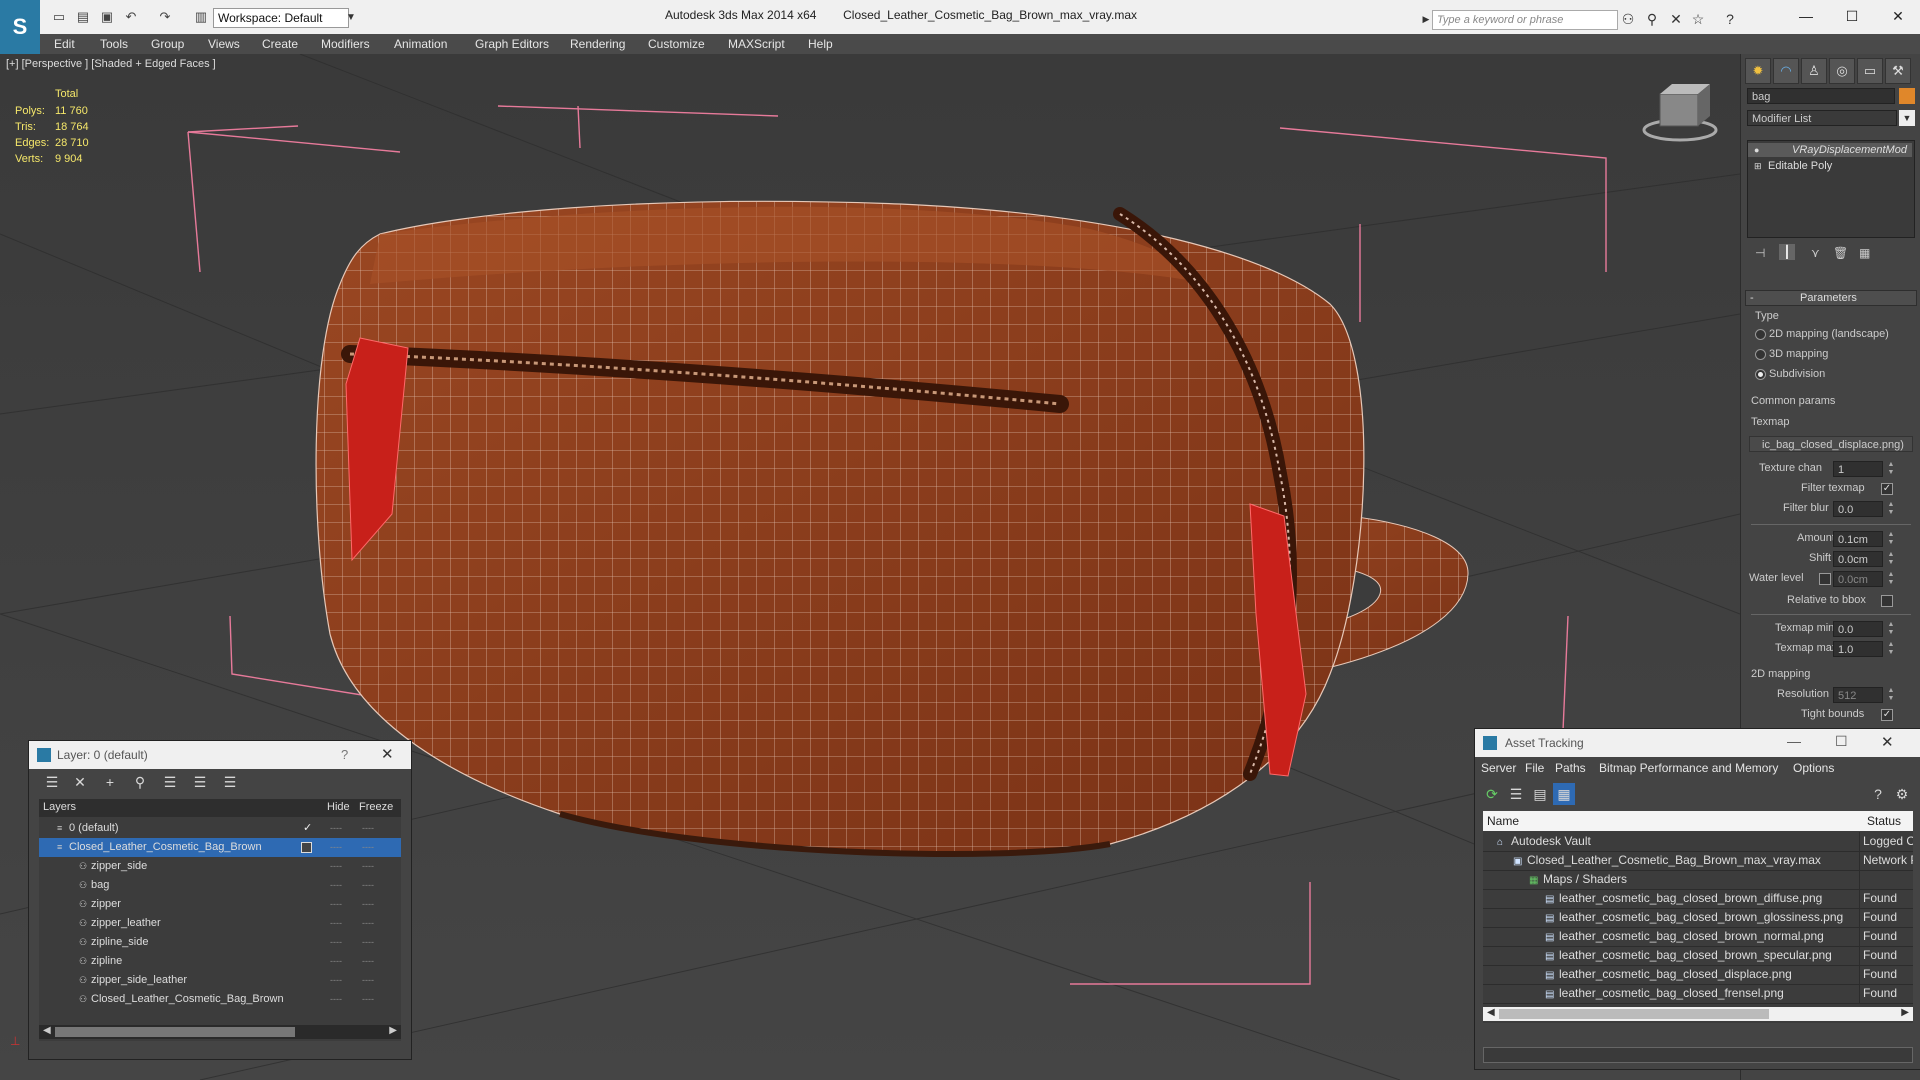 The image size is (1920, 1080). Describe the element at coordinates (1760, 334) in the screenshot. I see `type-radio-2d` at that location.